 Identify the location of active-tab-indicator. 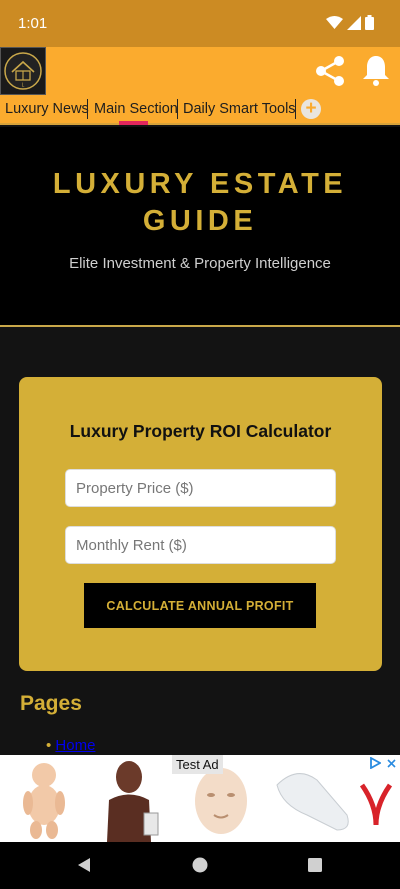
(133, 123).